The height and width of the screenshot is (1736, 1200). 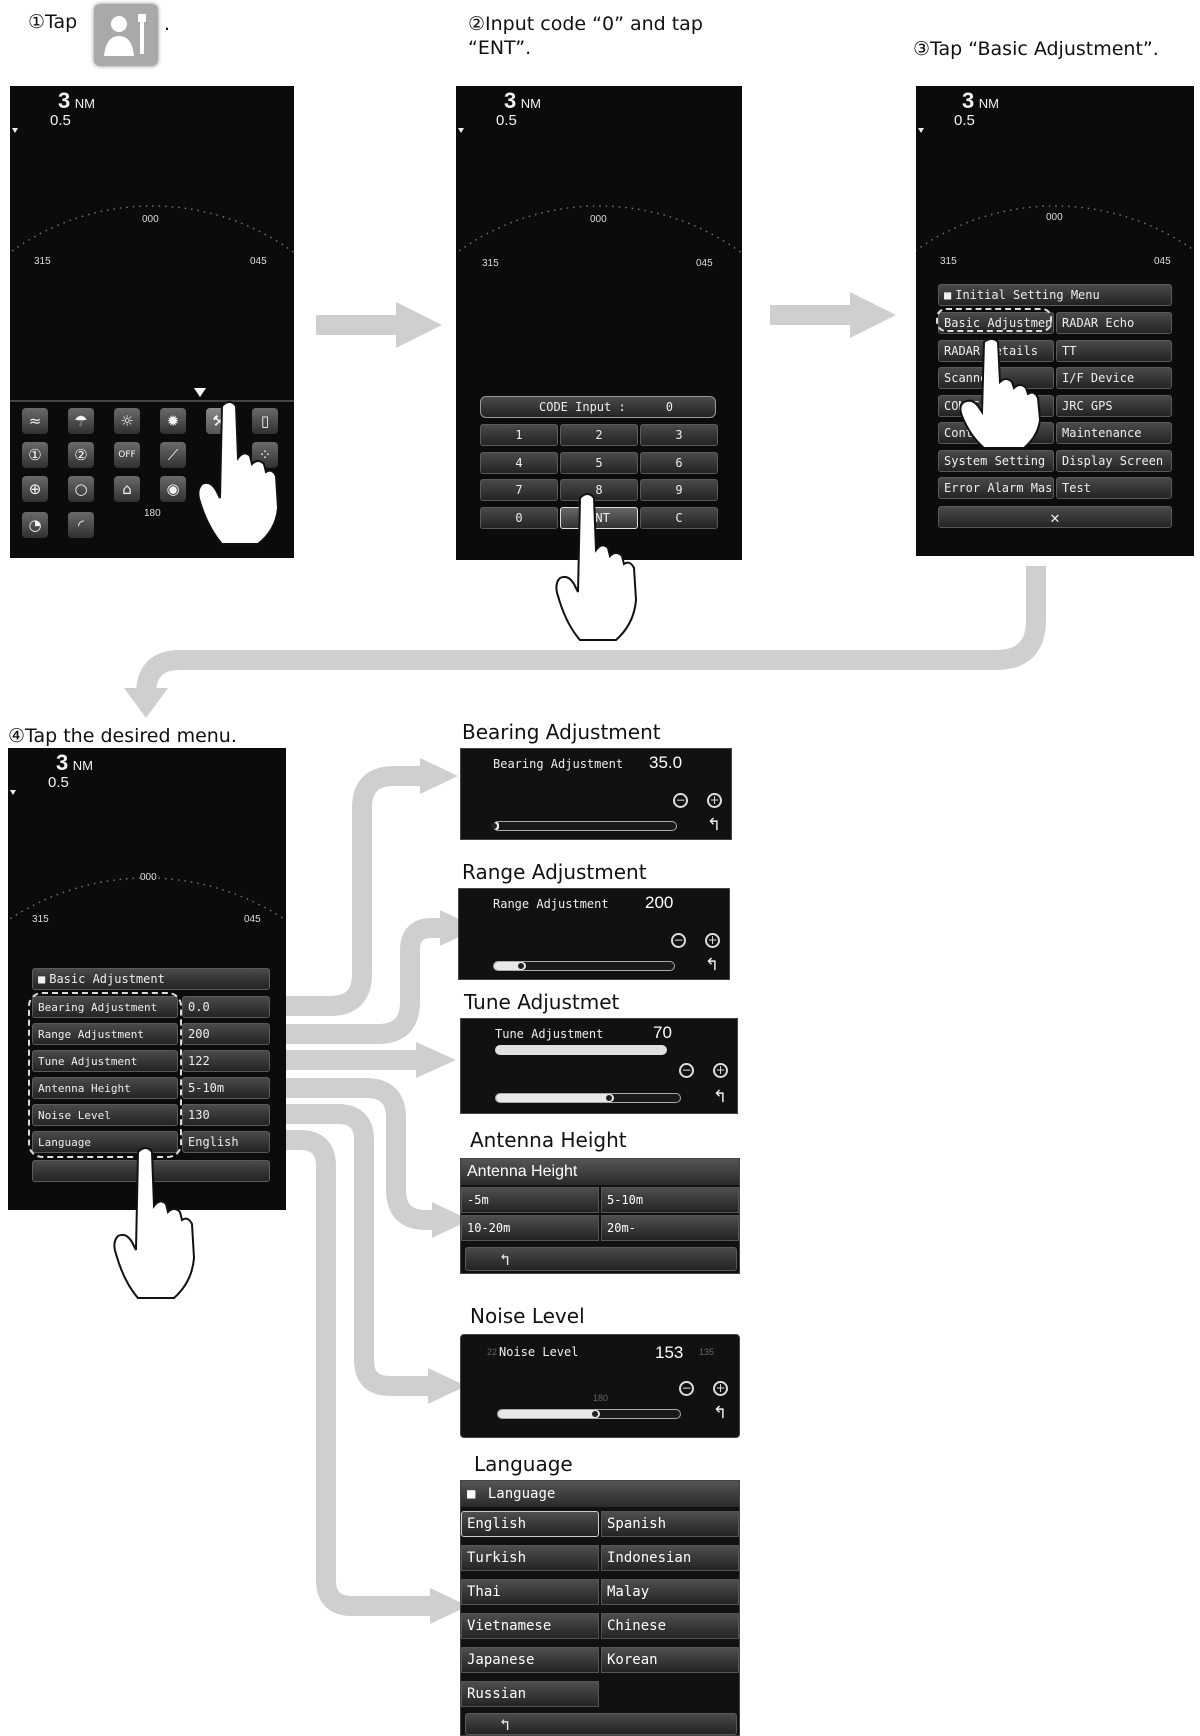 What do you see at coordinates (523, 1464) in the screenshot?
I see `language-caption: Language` at bounding box center [523, 1464].